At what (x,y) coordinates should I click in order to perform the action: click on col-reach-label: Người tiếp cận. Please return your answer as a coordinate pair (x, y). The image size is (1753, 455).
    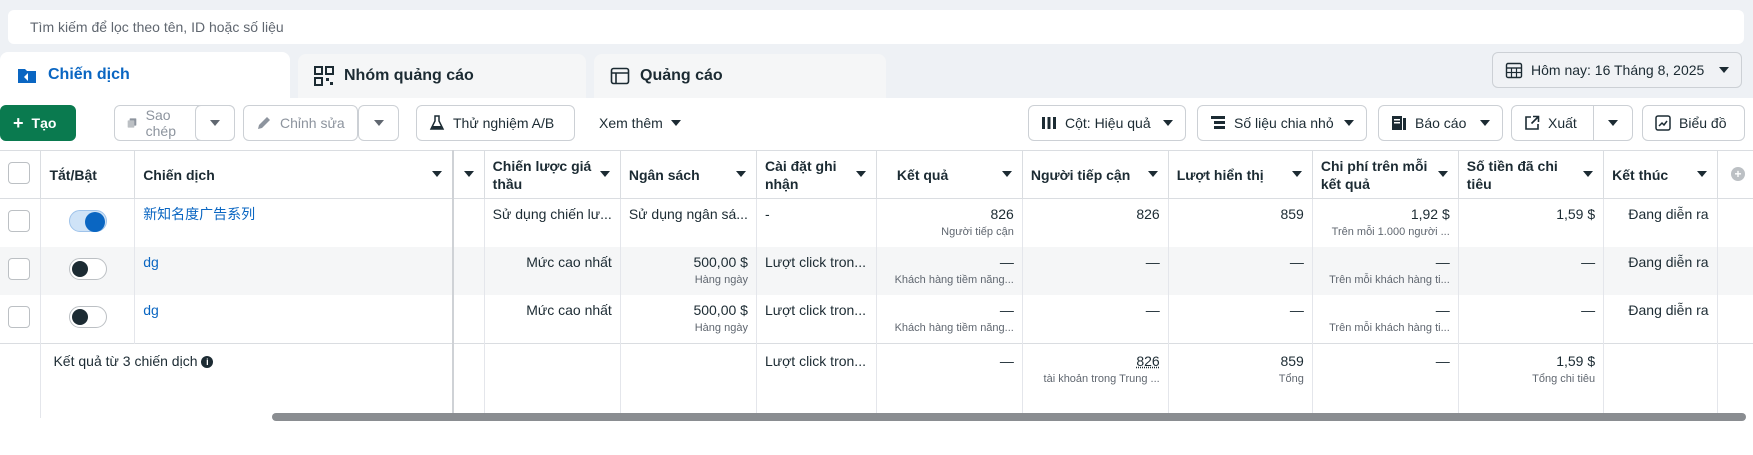
    Looking at the image, I should click on (1080, 174).